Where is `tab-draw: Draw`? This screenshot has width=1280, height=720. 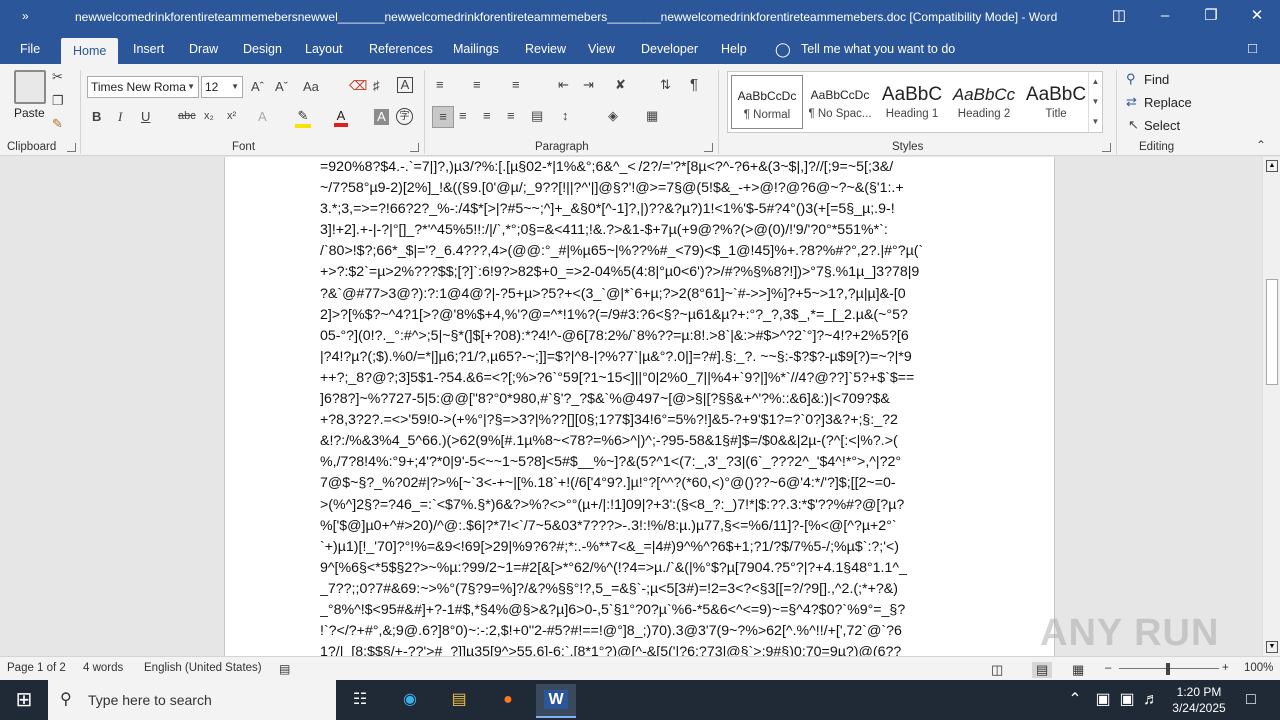
tab-draw: Draw is located at coordinates (203, 49).